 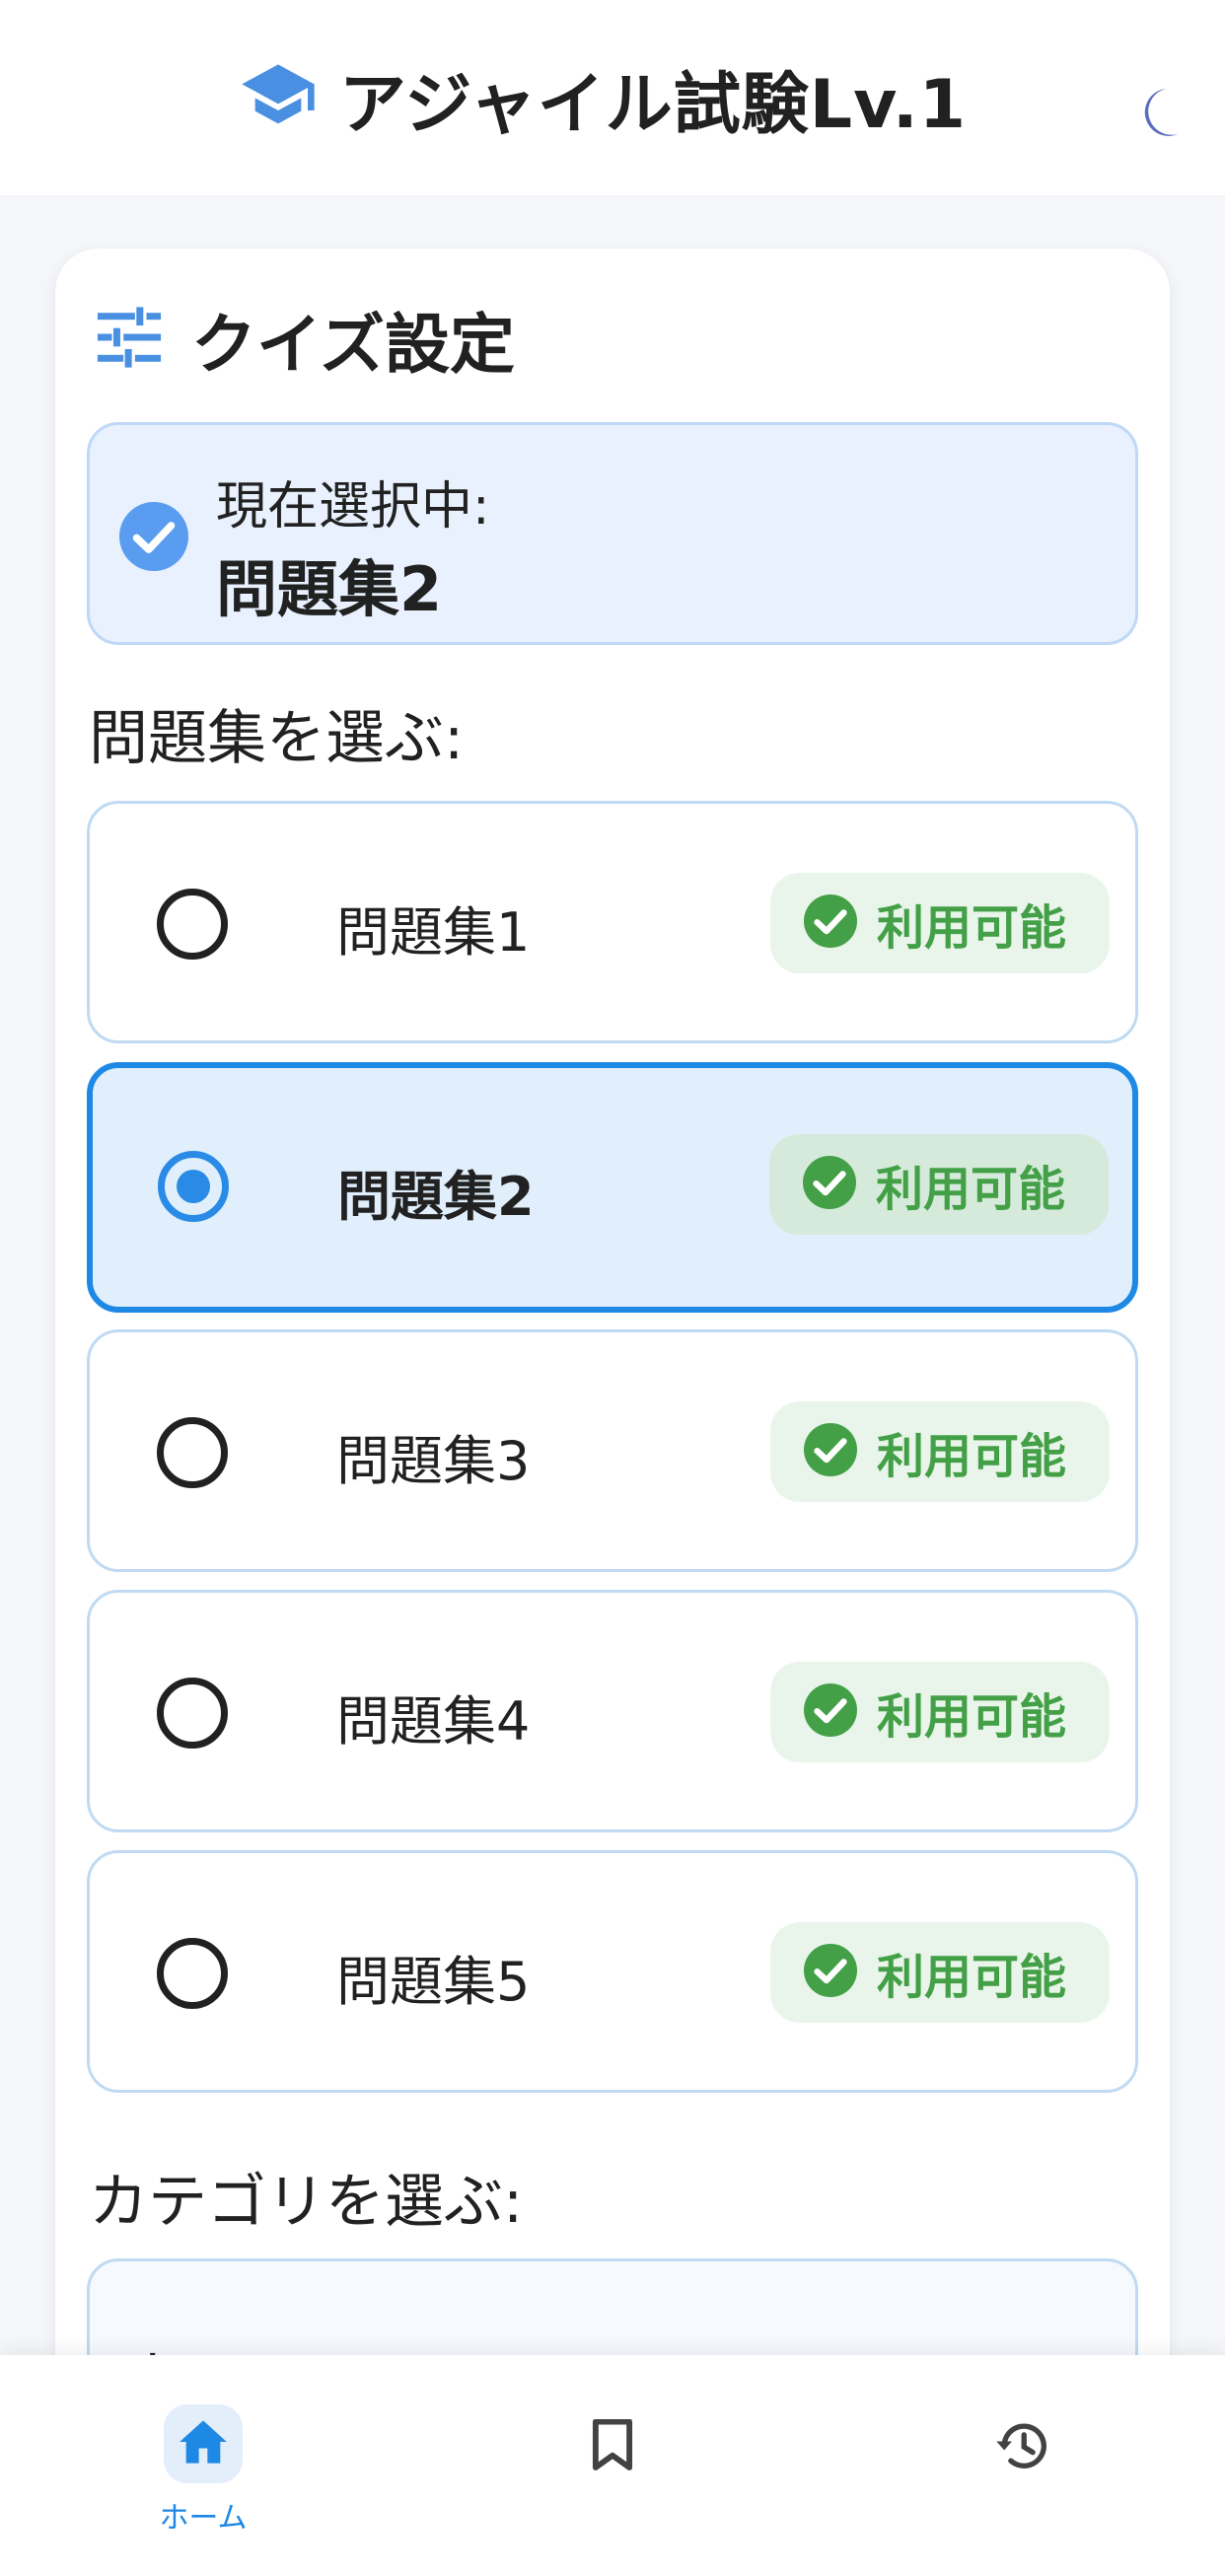 What do you see at coordinates (612, 922) in the screenshot?
I see `problem-set-option-1: 問題集1 利用可能` at bounding box center [612, 922].